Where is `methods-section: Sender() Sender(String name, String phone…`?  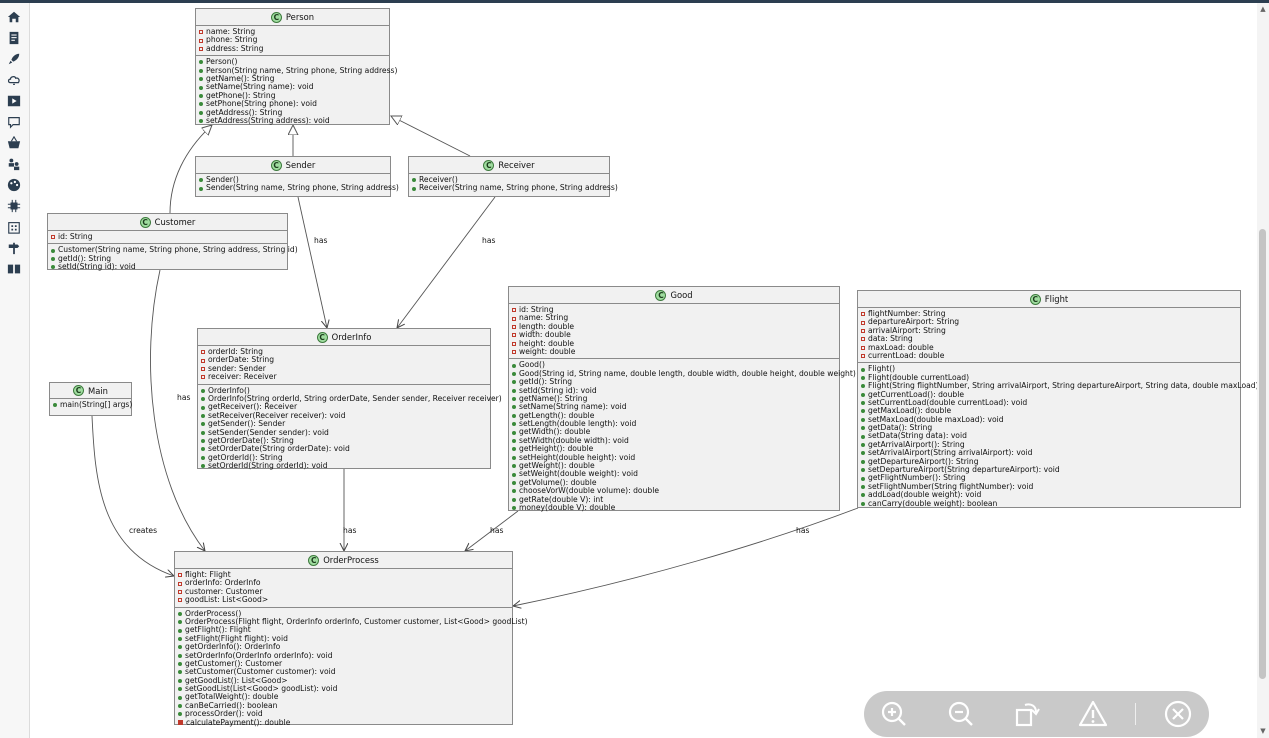 methods-section: Sender() Sender(String name, String phone… is located at coordinates (297, 184).